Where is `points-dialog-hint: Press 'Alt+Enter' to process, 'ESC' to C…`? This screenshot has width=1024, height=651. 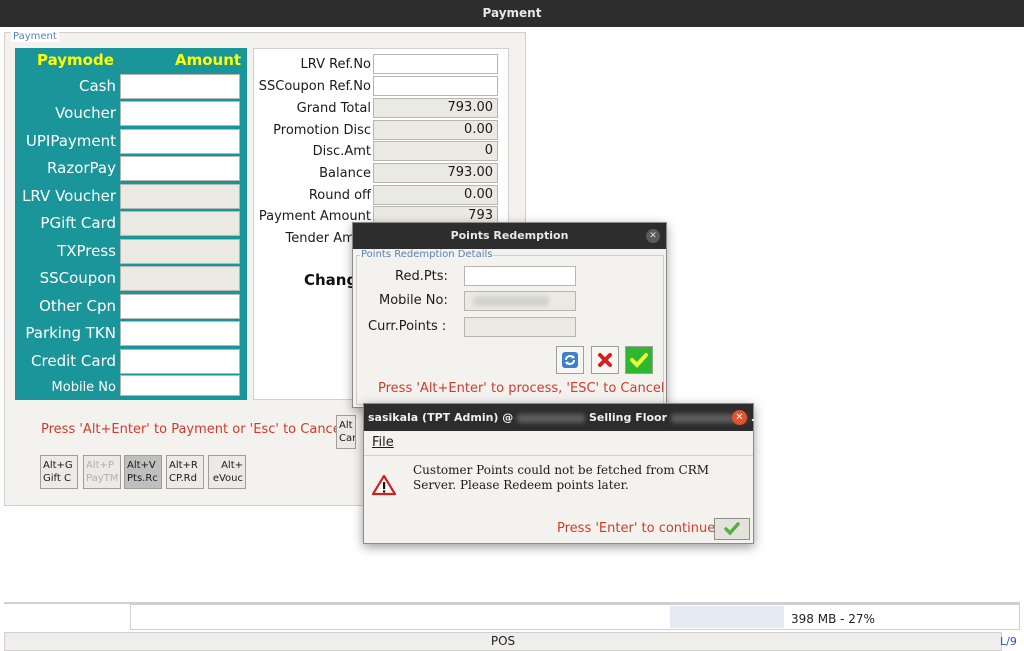
points-dialog-hint: Press 'Alt+Enter' to process, 'ESC' to C… is located at coordinates (521, 388).